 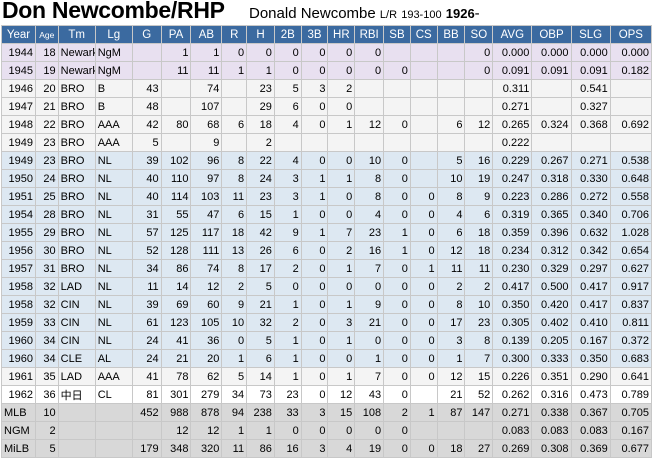 I want to click on cell-rbi: 21, so click(x=369, y=322).